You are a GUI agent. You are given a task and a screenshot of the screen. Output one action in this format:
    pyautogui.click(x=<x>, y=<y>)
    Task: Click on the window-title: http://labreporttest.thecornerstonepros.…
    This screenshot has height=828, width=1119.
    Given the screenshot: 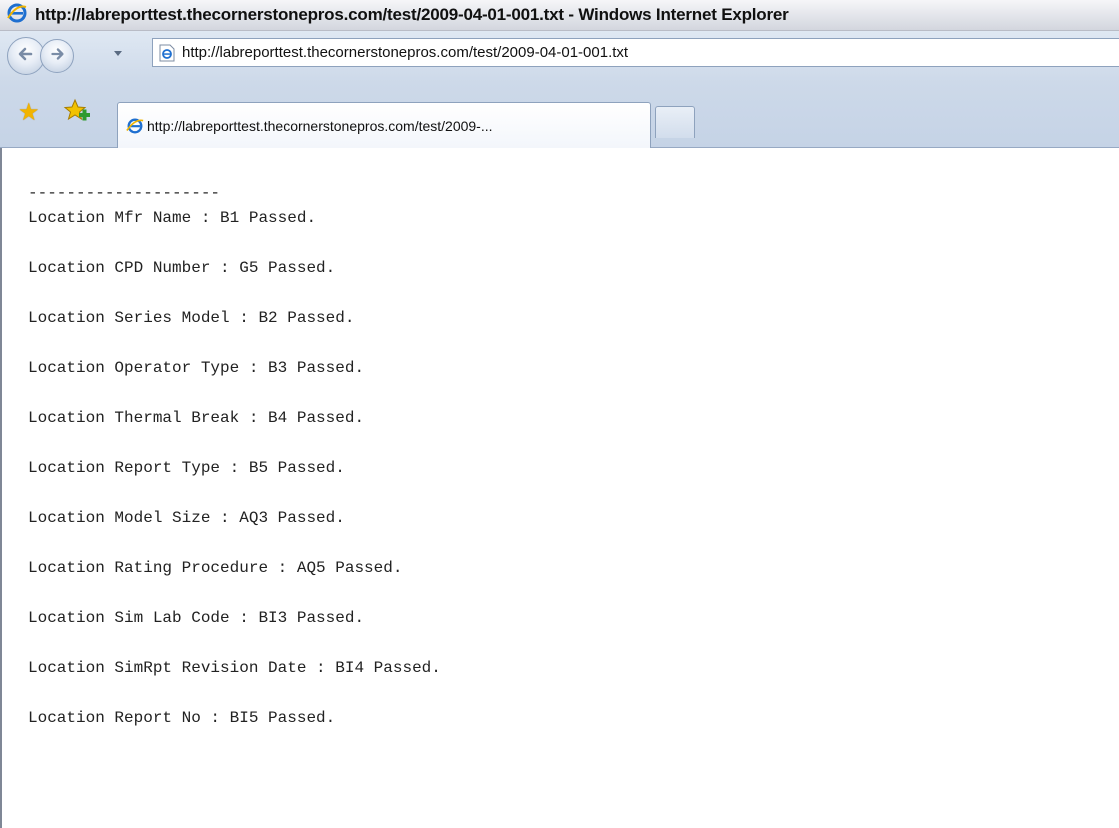 What is the action you would take?
    pyautogui.click(x=412, y=14)
    